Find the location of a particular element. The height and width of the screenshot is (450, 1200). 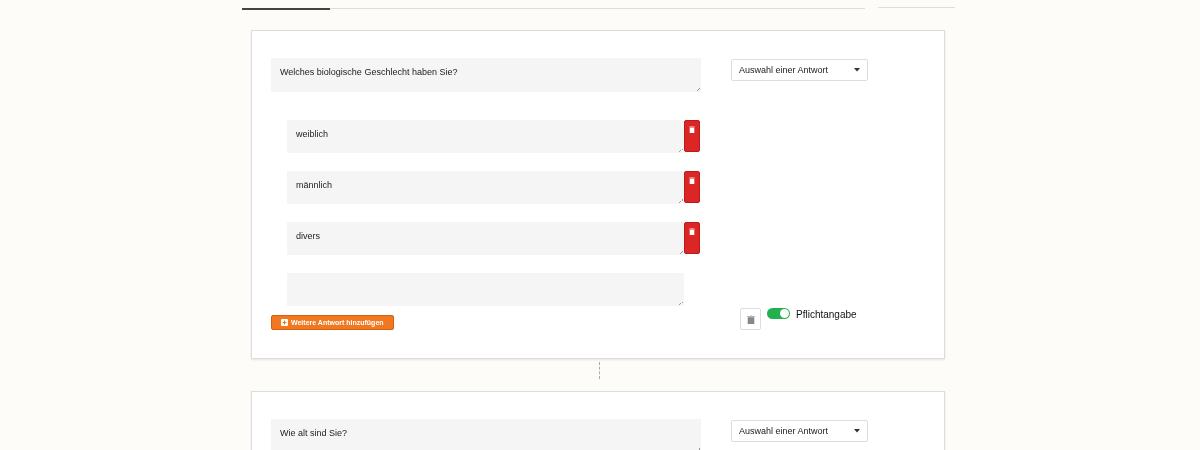

connector-line is located at coordinates (599, 370).